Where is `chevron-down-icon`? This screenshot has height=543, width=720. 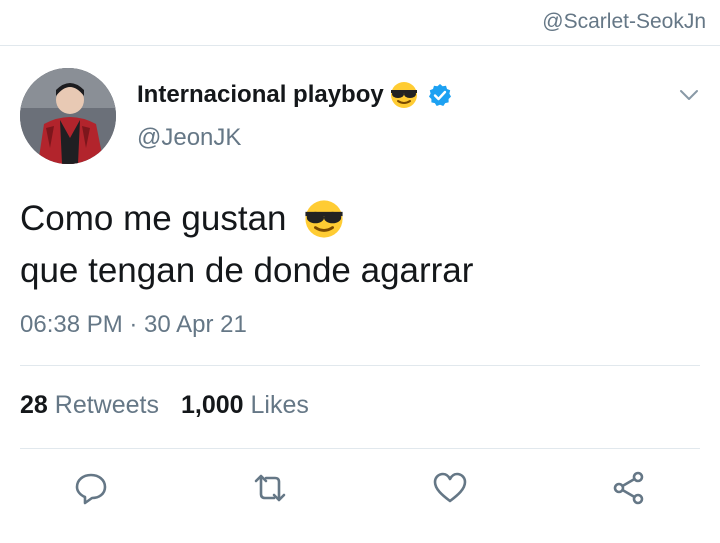 chevron-down-icon is located at coordinates (689, 95).